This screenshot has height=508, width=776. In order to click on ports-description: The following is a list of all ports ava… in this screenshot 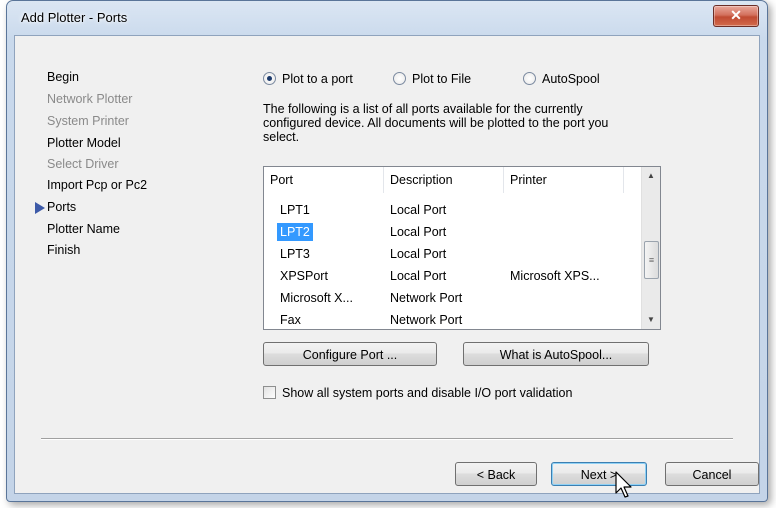, I will do `click(436, 123)`.